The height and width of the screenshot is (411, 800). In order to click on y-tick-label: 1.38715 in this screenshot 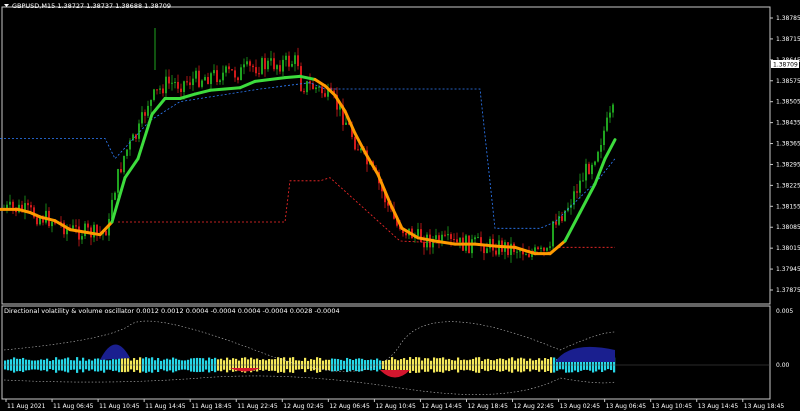, I will do `click(788, 39)`.